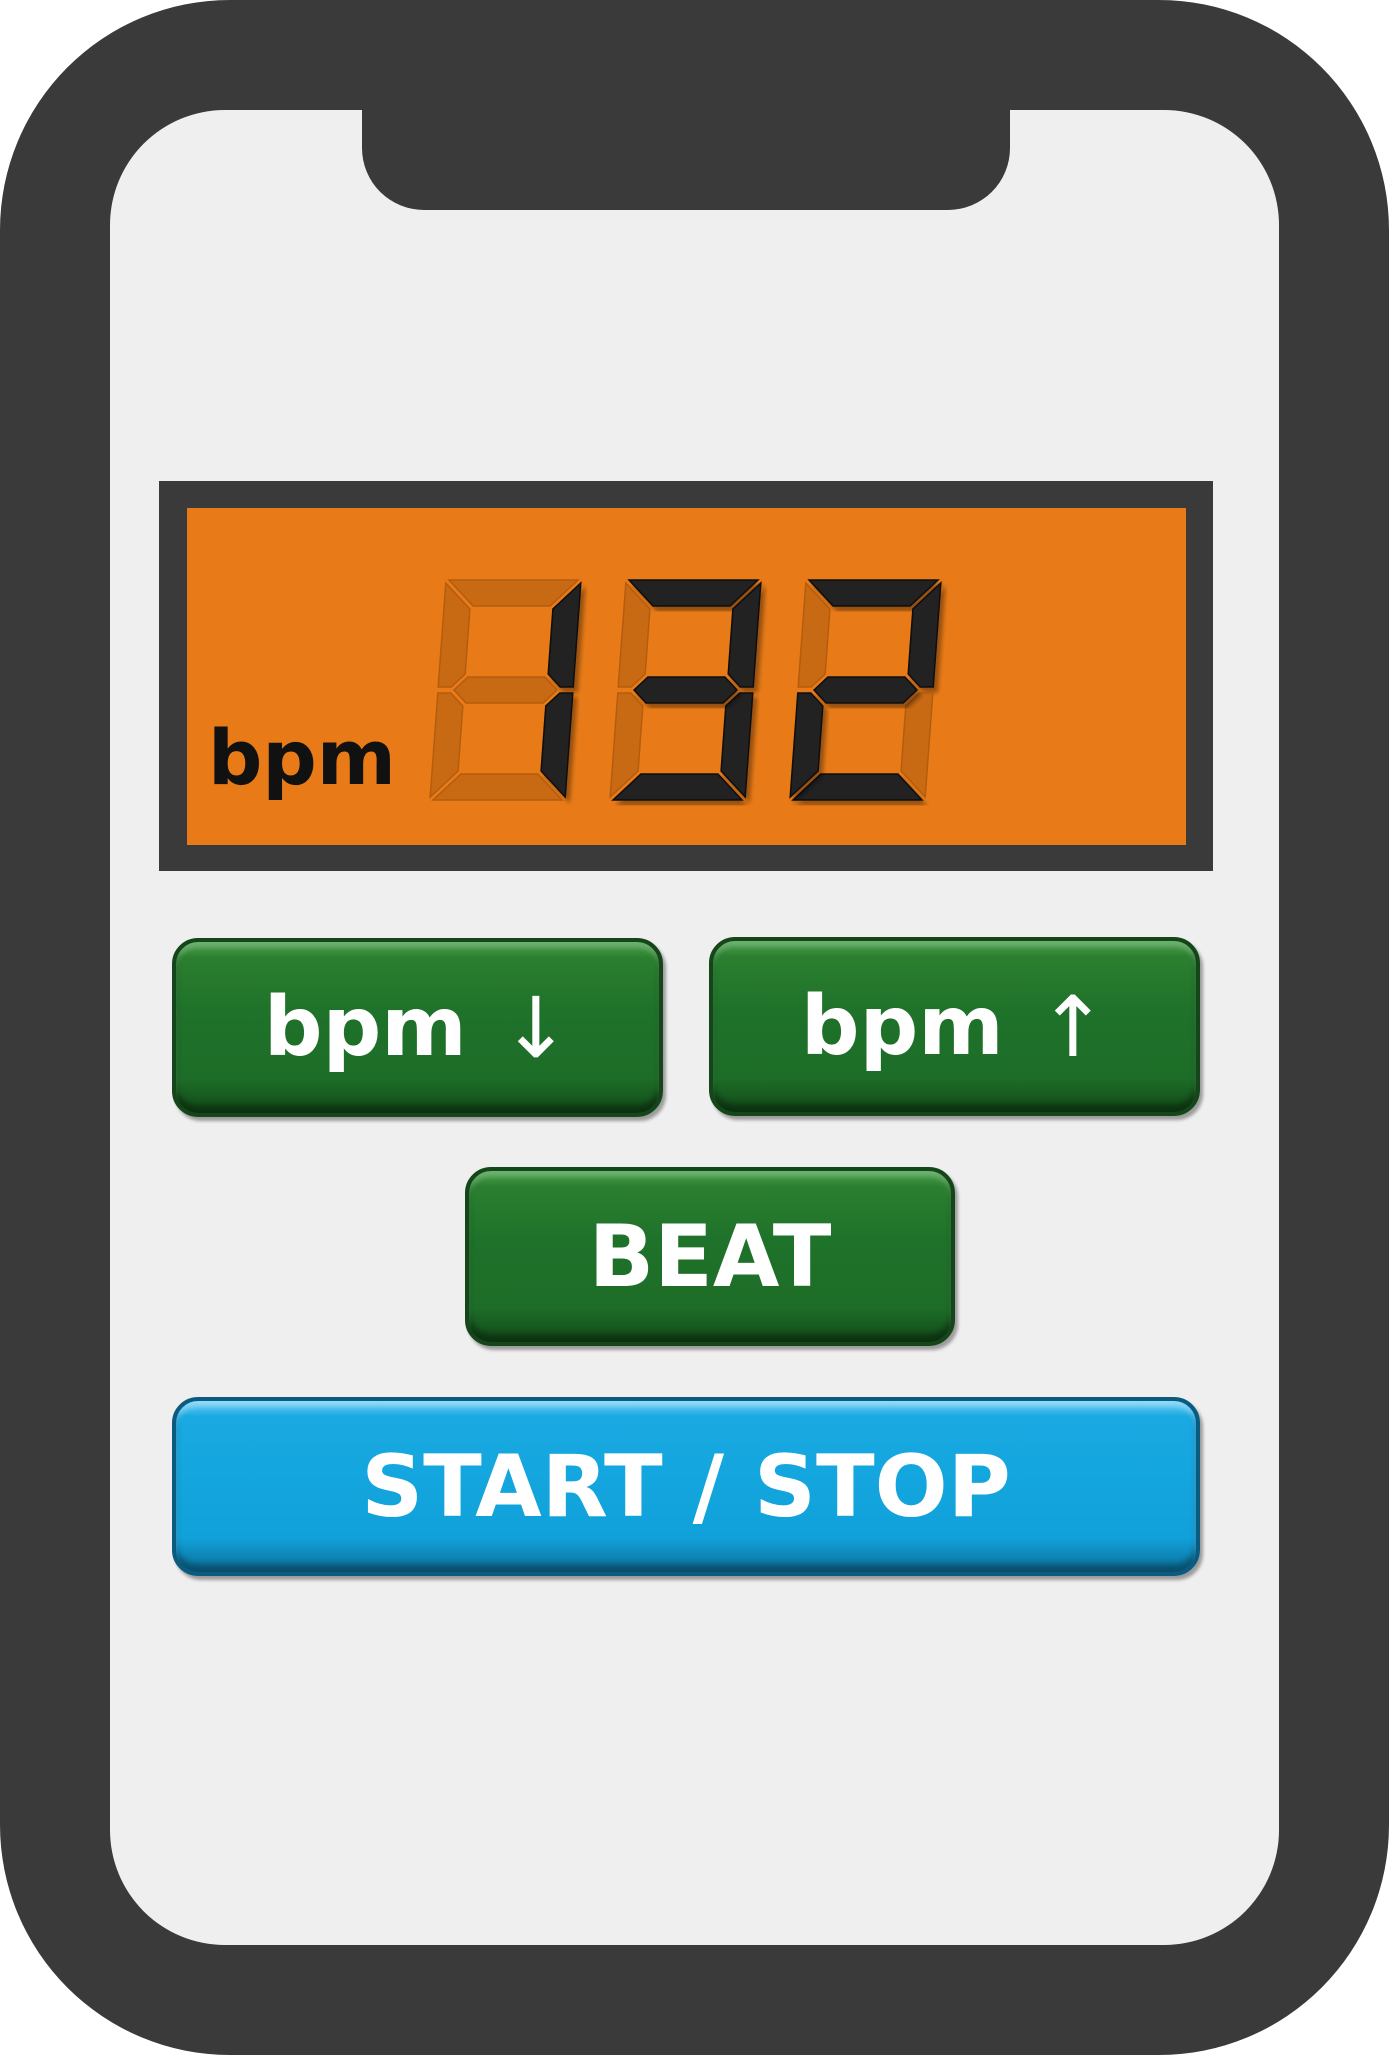 Image resolution: width=1389 pixels, height=2055 pixels. Describe the element at coordinates (536, 1027) in the screenshot. I see `arrow-down-icon: ↓` at that location.